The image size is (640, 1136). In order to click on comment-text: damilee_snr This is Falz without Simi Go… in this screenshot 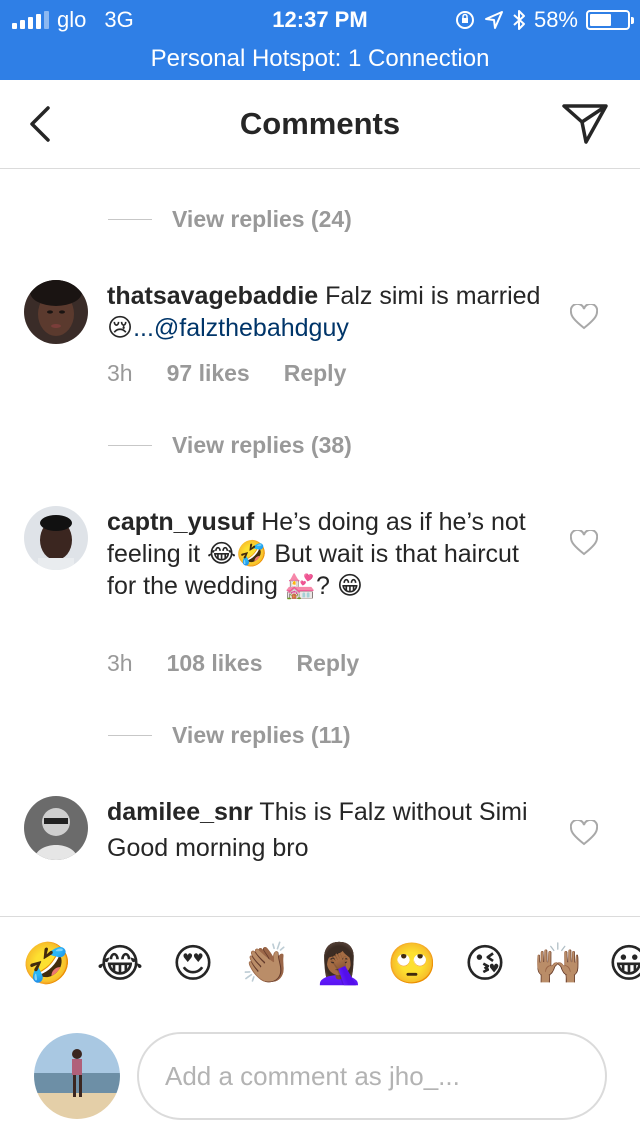, I will do `click(327, 830)`.